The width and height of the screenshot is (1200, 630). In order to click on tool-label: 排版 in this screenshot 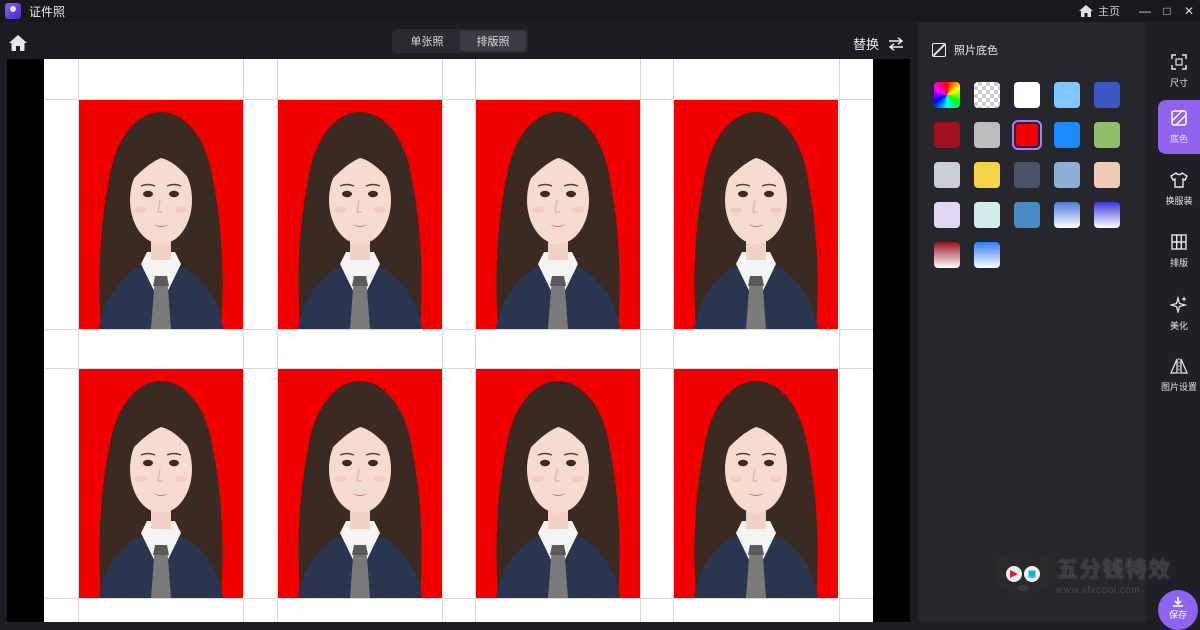, I will do `click(1178, 262)`.